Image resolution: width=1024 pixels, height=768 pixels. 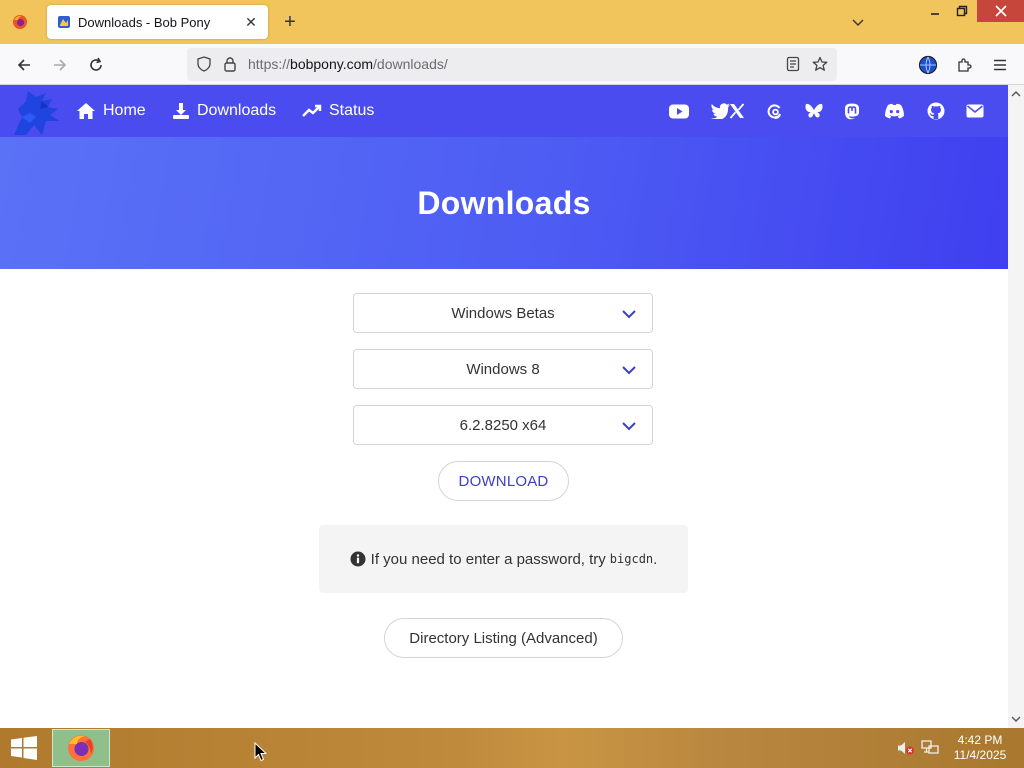 What do you see at coordinates (655, 559) in the screenshot?
I see `notice-period: .` at bounding box center [655, 559].